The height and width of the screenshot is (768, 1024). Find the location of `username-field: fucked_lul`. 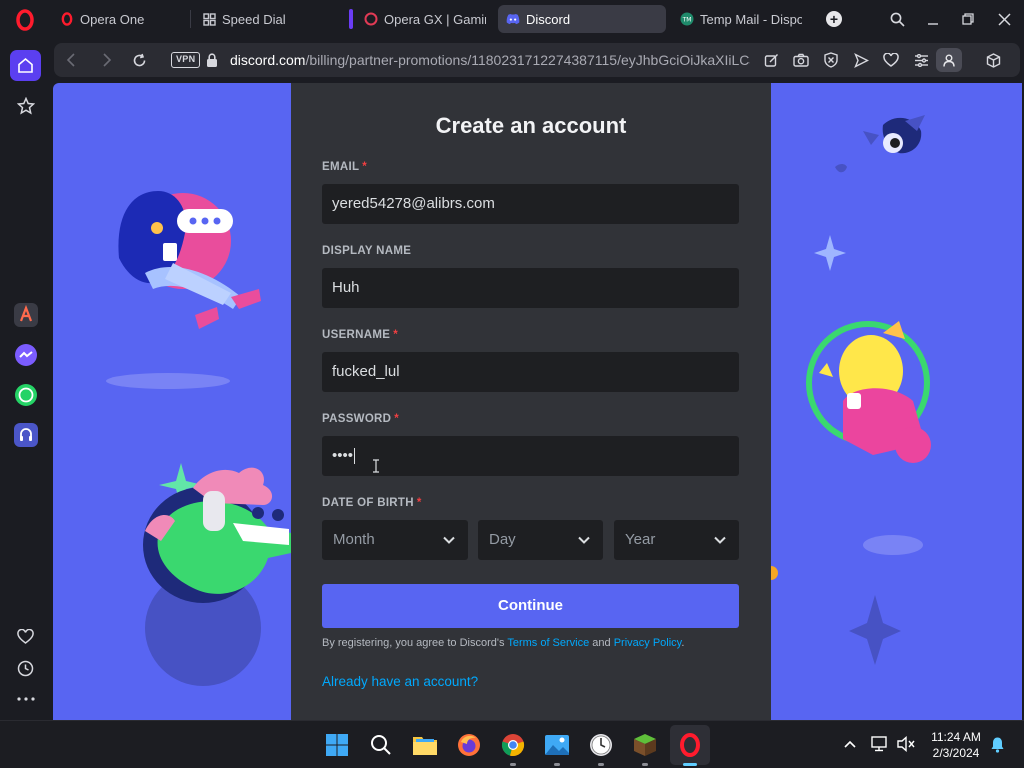

username-field: fucked_lul is located at coordinates (530, 372).